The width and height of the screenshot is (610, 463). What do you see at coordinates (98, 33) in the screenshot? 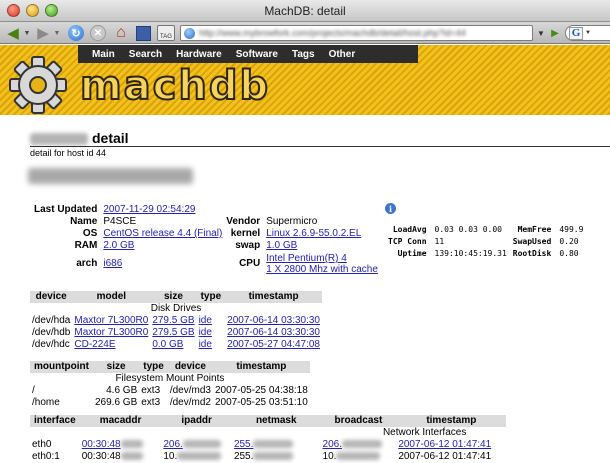
I see `stop-icon: ✕` at bounding box center [98, 33].